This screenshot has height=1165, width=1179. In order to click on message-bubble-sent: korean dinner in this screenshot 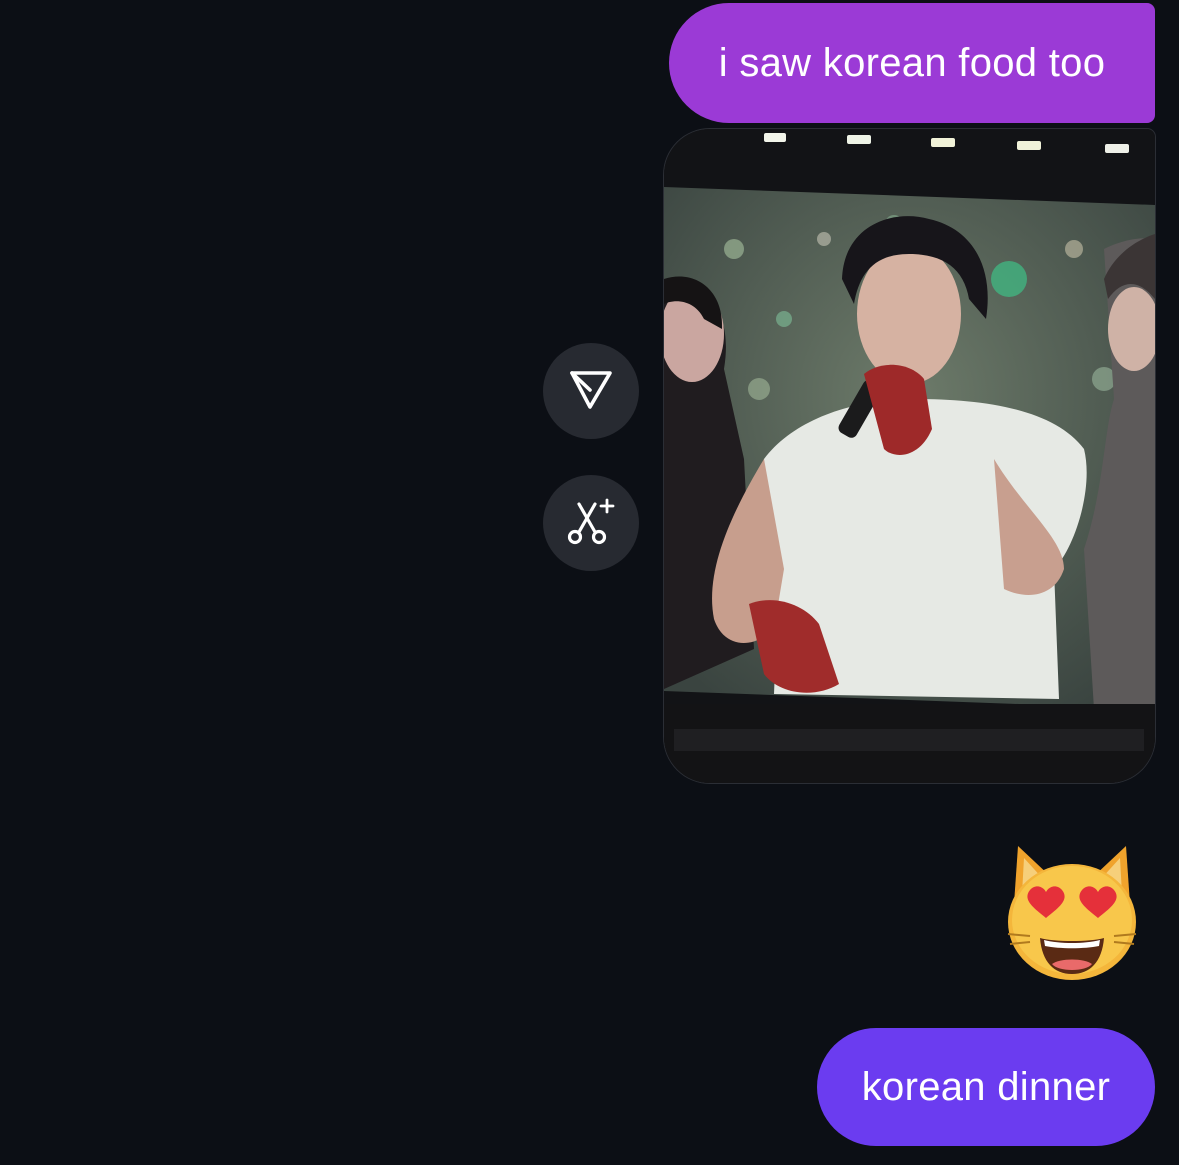, I will do `click(986, 1087)`.